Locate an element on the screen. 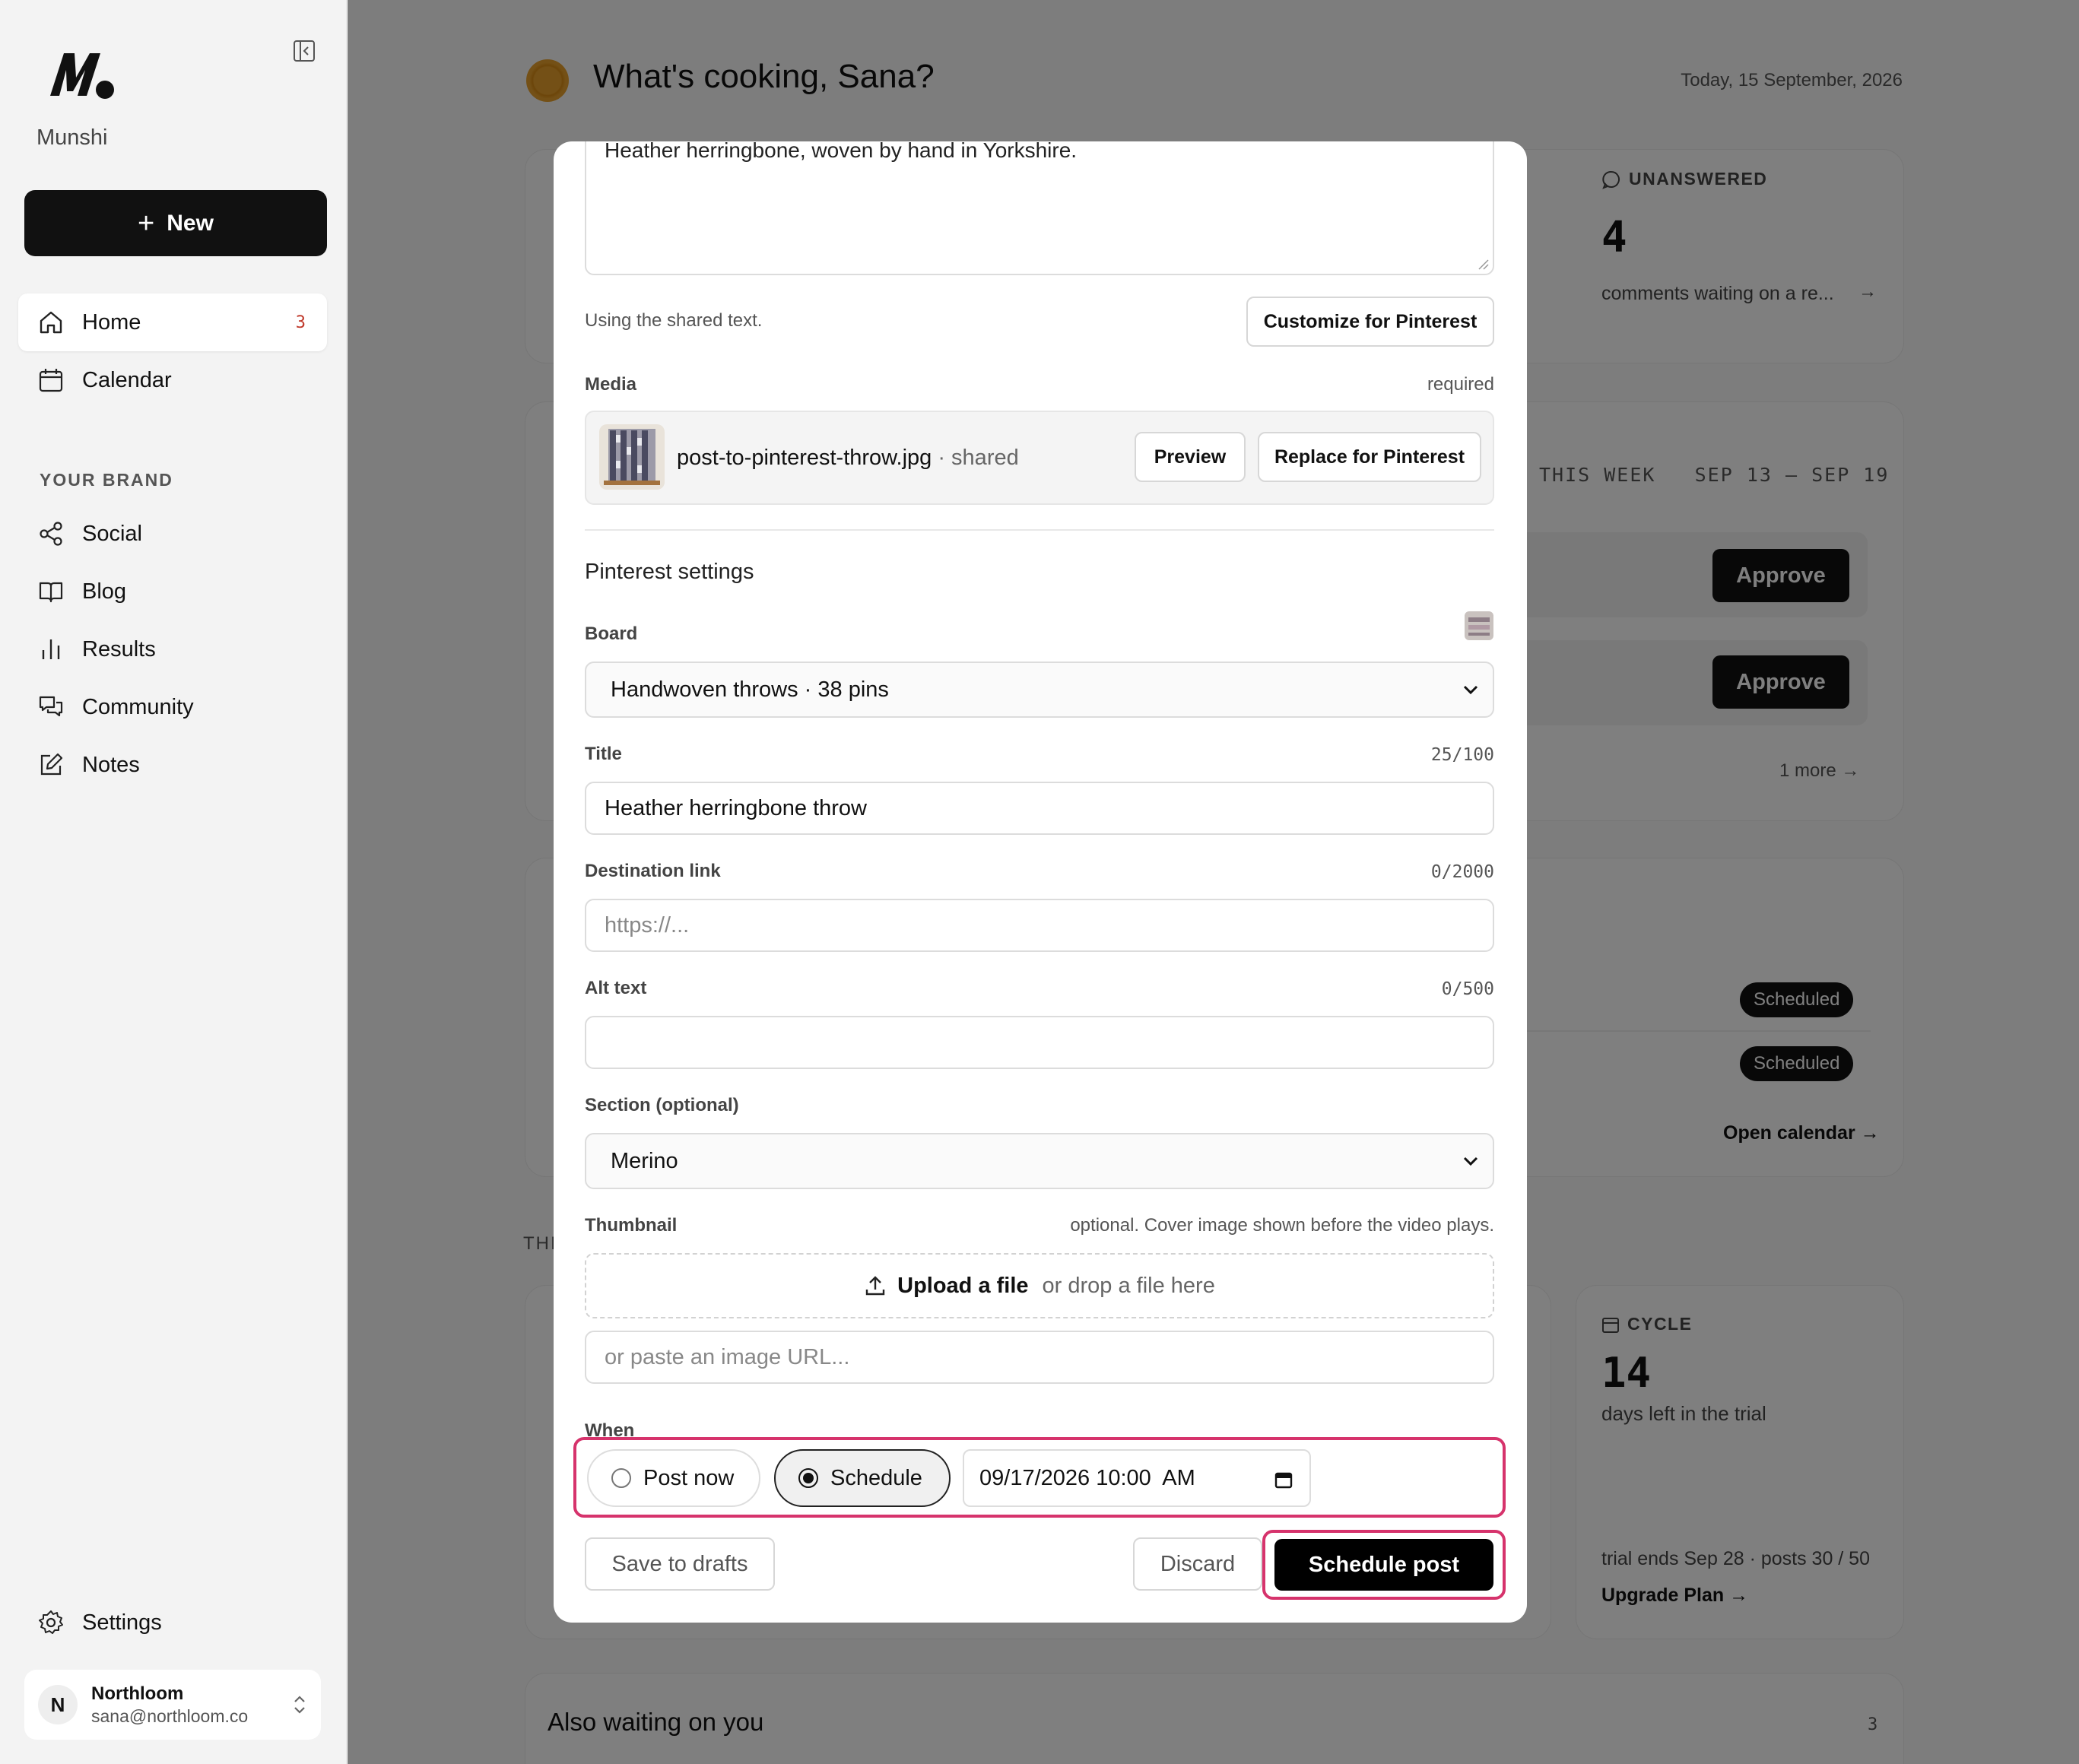 Image resolution: width=2079 pixels, height=1764 pixels. upload-file-link: Upload a file is located at coordinates (962, 1286).